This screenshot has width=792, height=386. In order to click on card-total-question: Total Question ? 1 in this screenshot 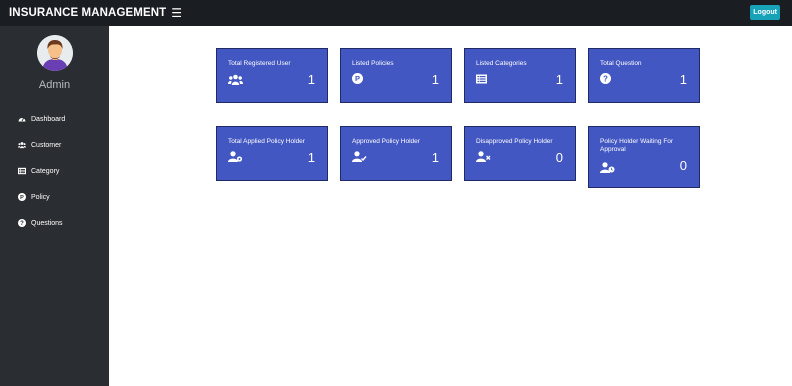, I will do `click(644, 75)`.